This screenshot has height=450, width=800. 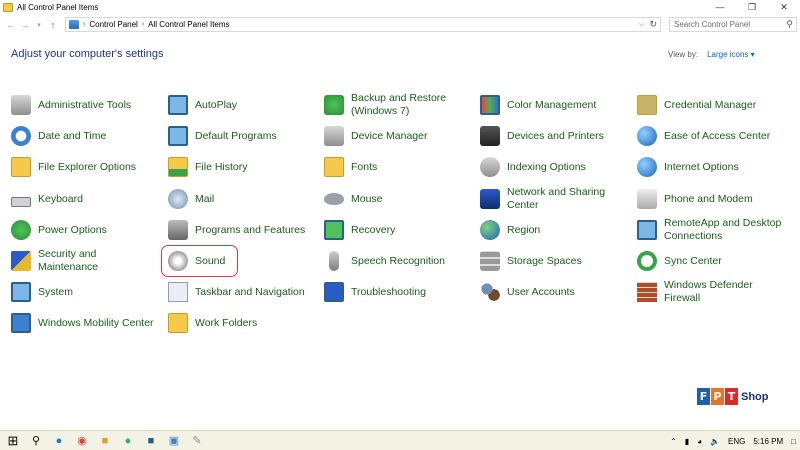 I want to click on item-network-and-sharing: Network and Sharing Center, so click(x=552, y=199).